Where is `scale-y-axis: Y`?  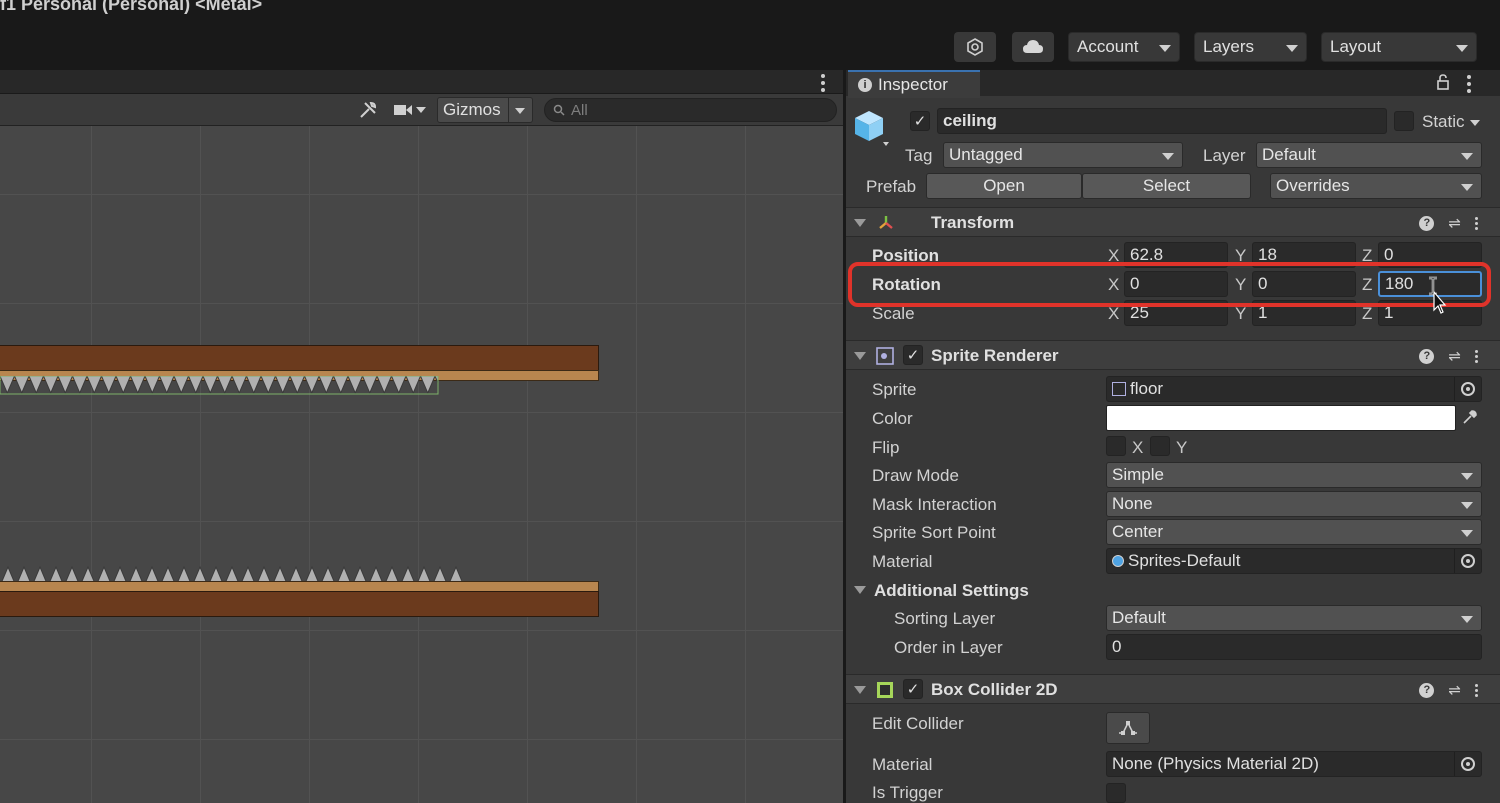 scale-y-axis: Y is located at coordinates (1240, 314).